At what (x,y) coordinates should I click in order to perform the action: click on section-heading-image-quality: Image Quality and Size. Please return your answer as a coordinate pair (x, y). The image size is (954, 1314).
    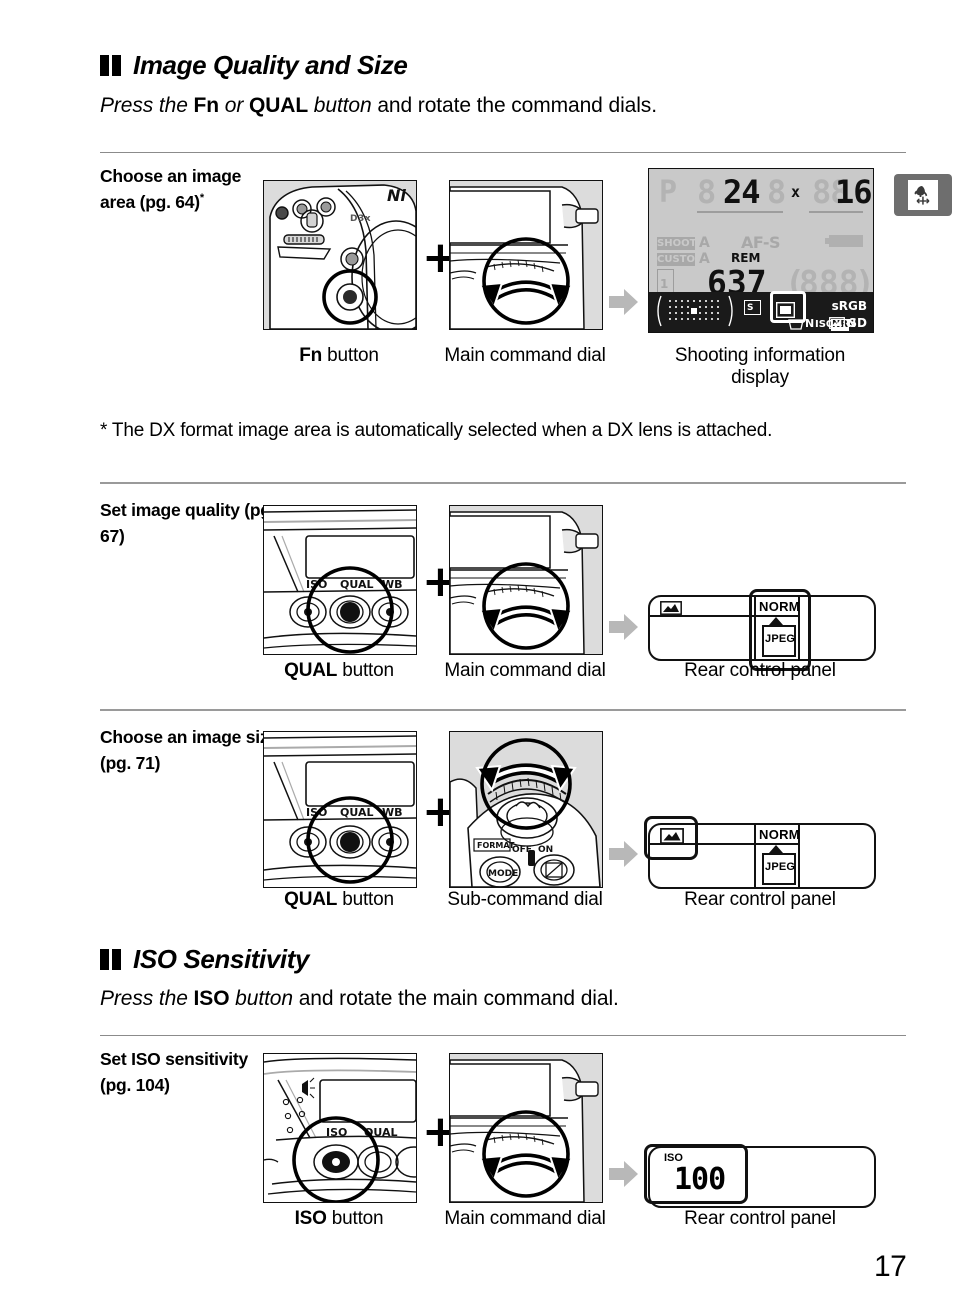
    Looking at the image, I should click on (254, 65).